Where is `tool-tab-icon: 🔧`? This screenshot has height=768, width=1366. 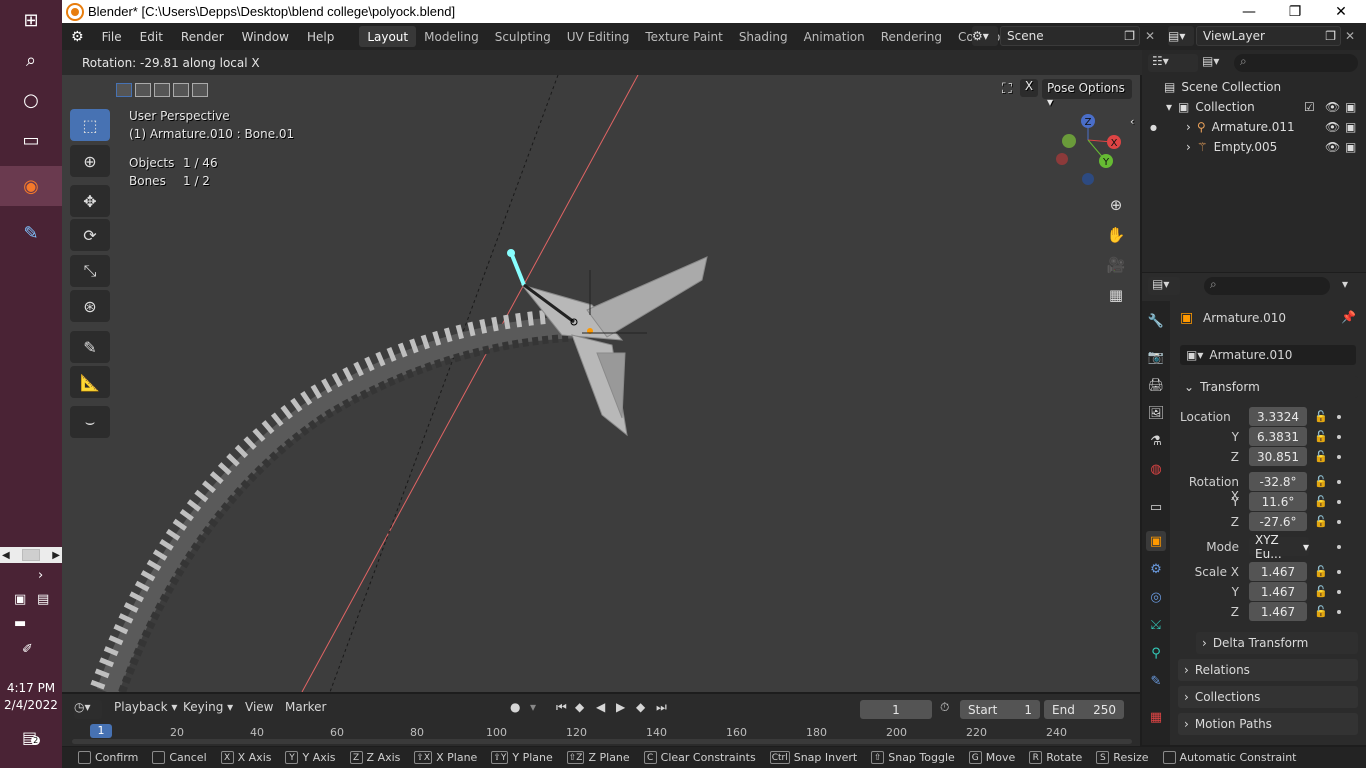 tool-tab-icon: 🔧 is located at coordinates (1156, 321).